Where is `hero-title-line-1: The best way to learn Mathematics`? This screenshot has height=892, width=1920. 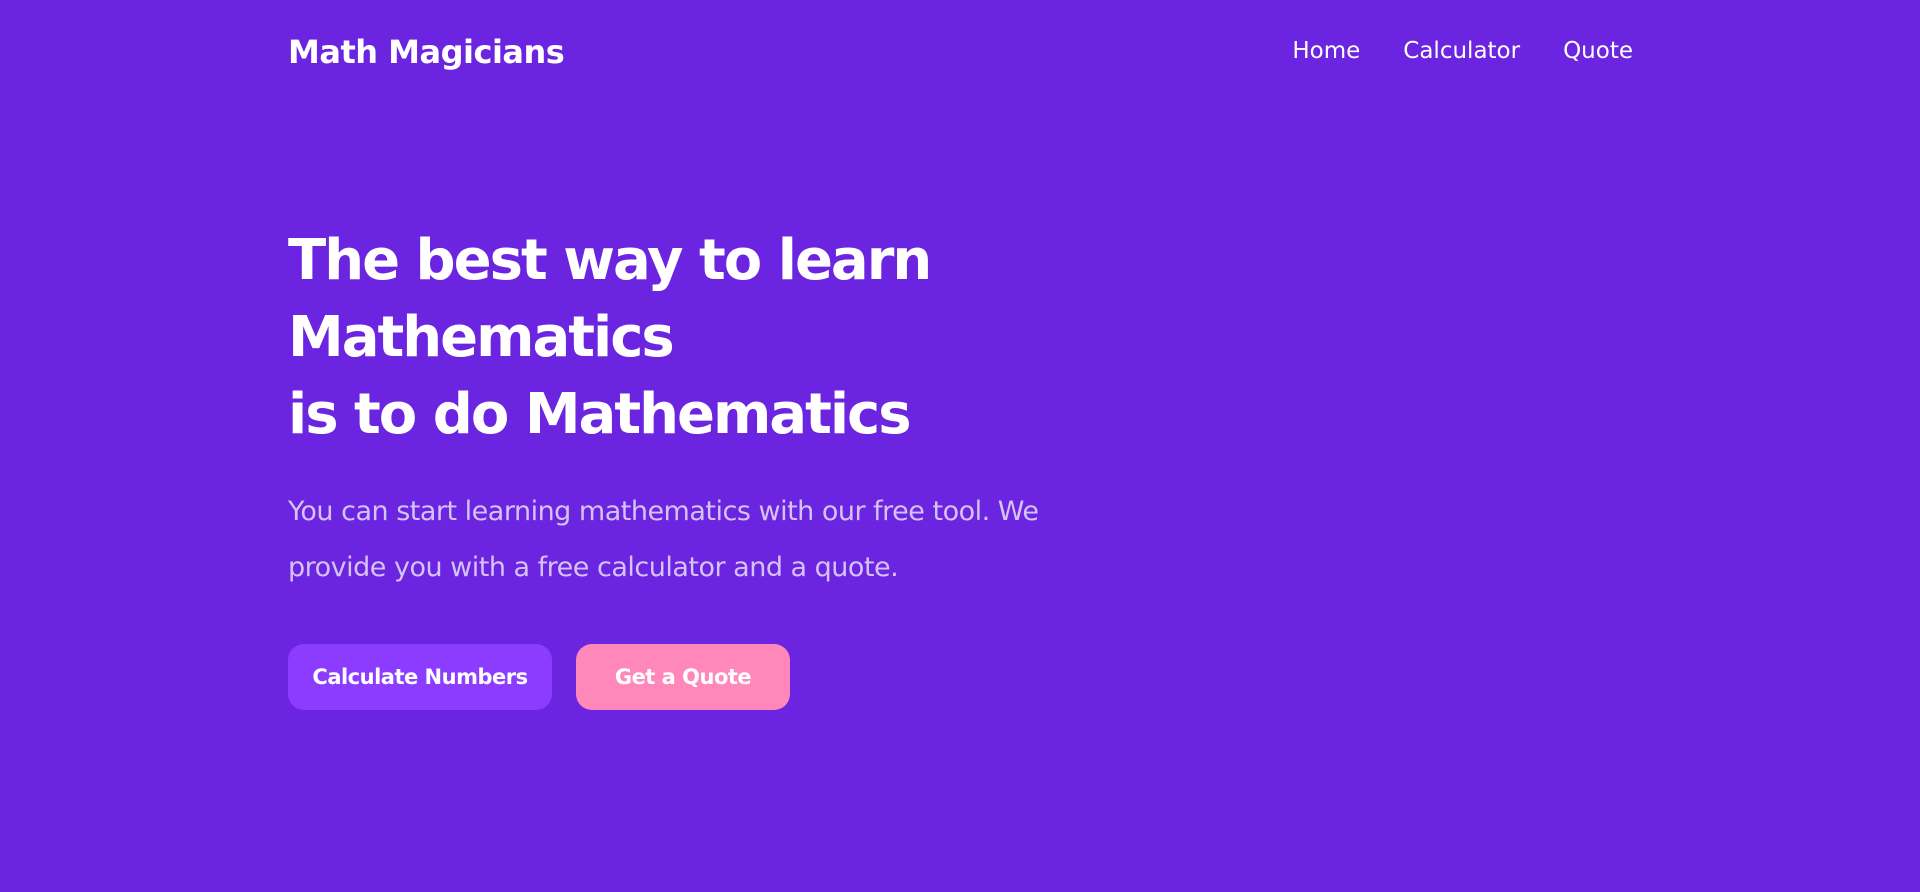 hero-title-line-1: The best way to learn Mathematics is located at coordinates (610, 299).